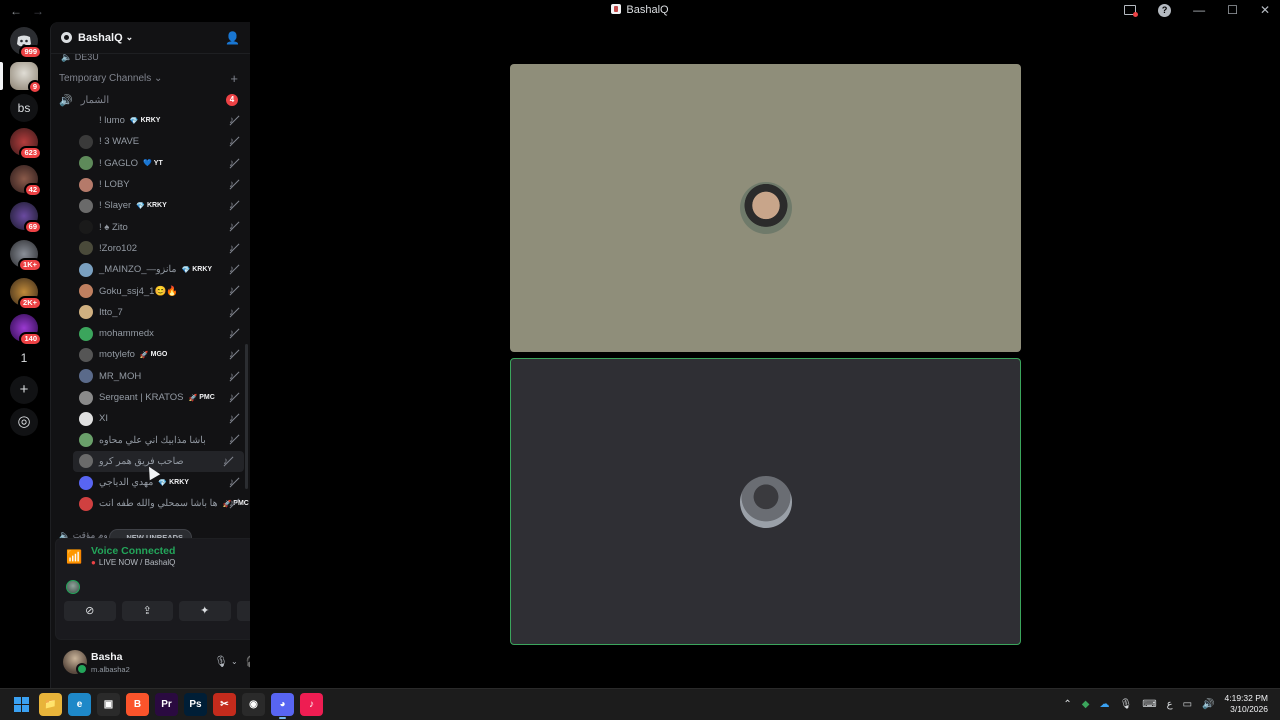 The height and width of the screenshot is (720, 1280). Describe the element at coordinates (166, 704) in the screenshot. I see `premiere-icon: Pr` at that location.